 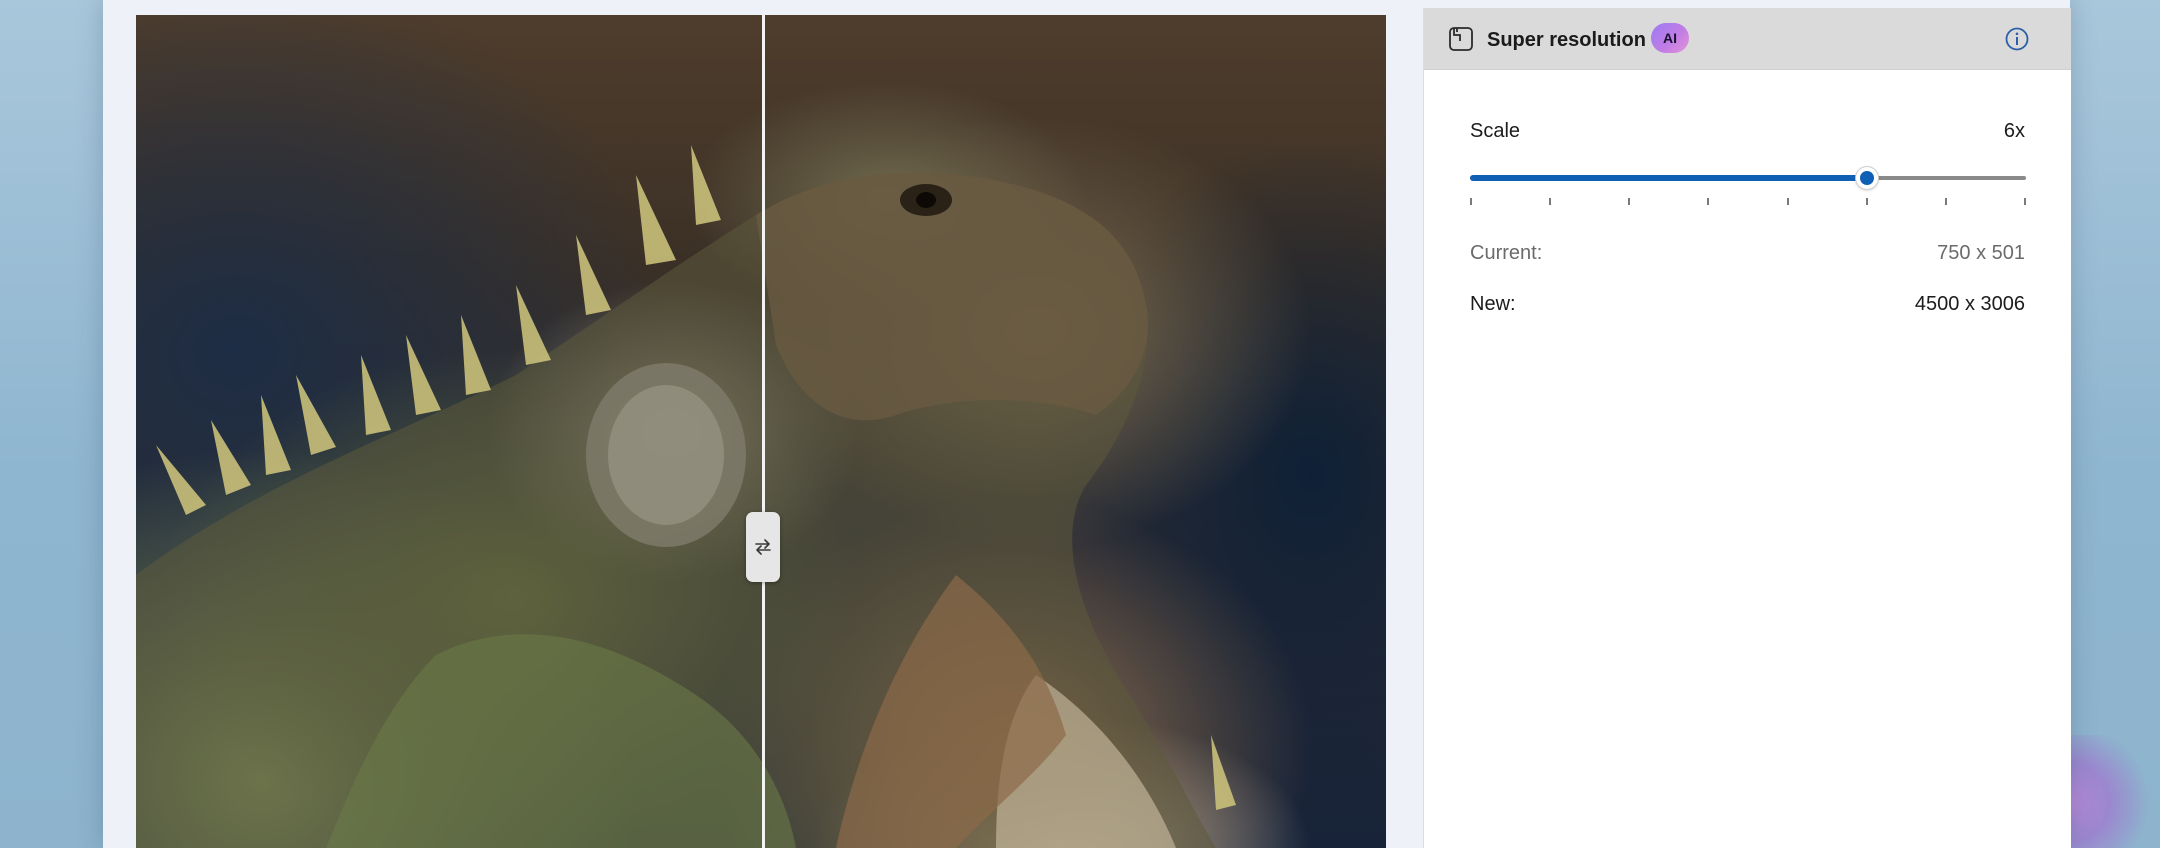 What do you see at coordinates (1495, 131) in the screenshot?
I see `scale-label: Scale` at bounding box center [1495, 131].